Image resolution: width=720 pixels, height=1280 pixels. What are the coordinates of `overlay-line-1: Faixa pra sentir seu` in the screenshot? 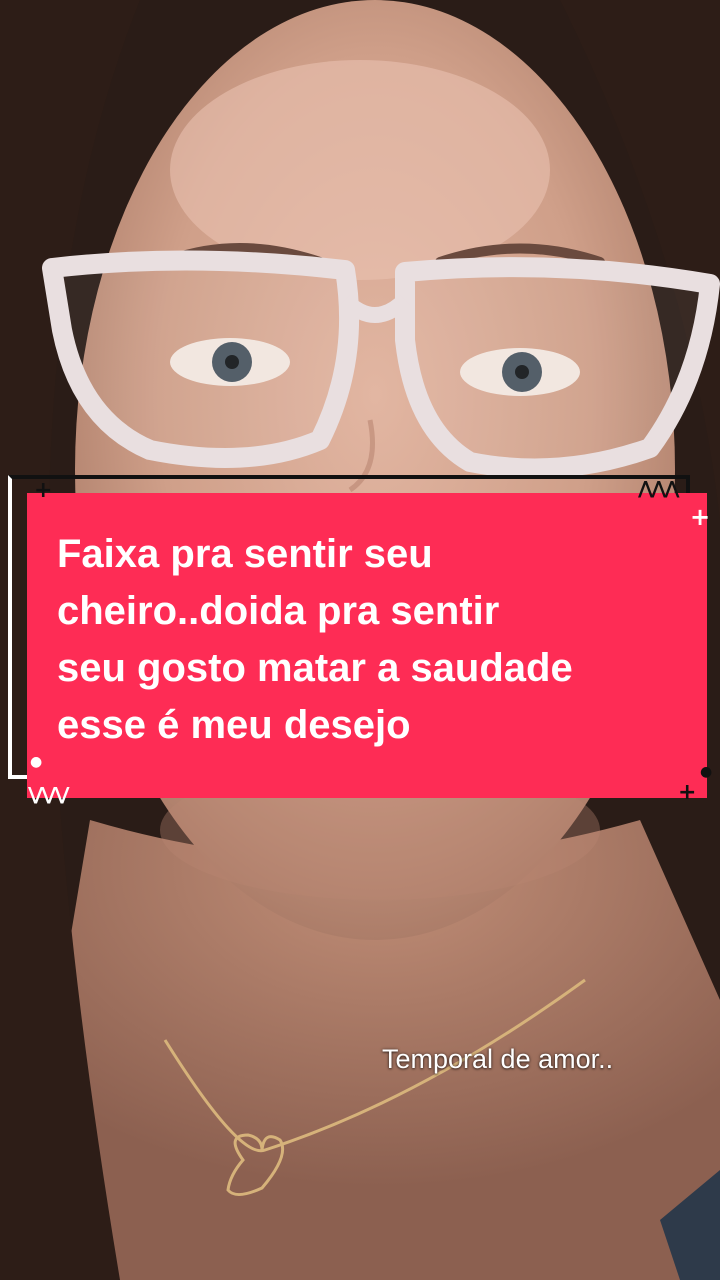 It's located at (245, 554).